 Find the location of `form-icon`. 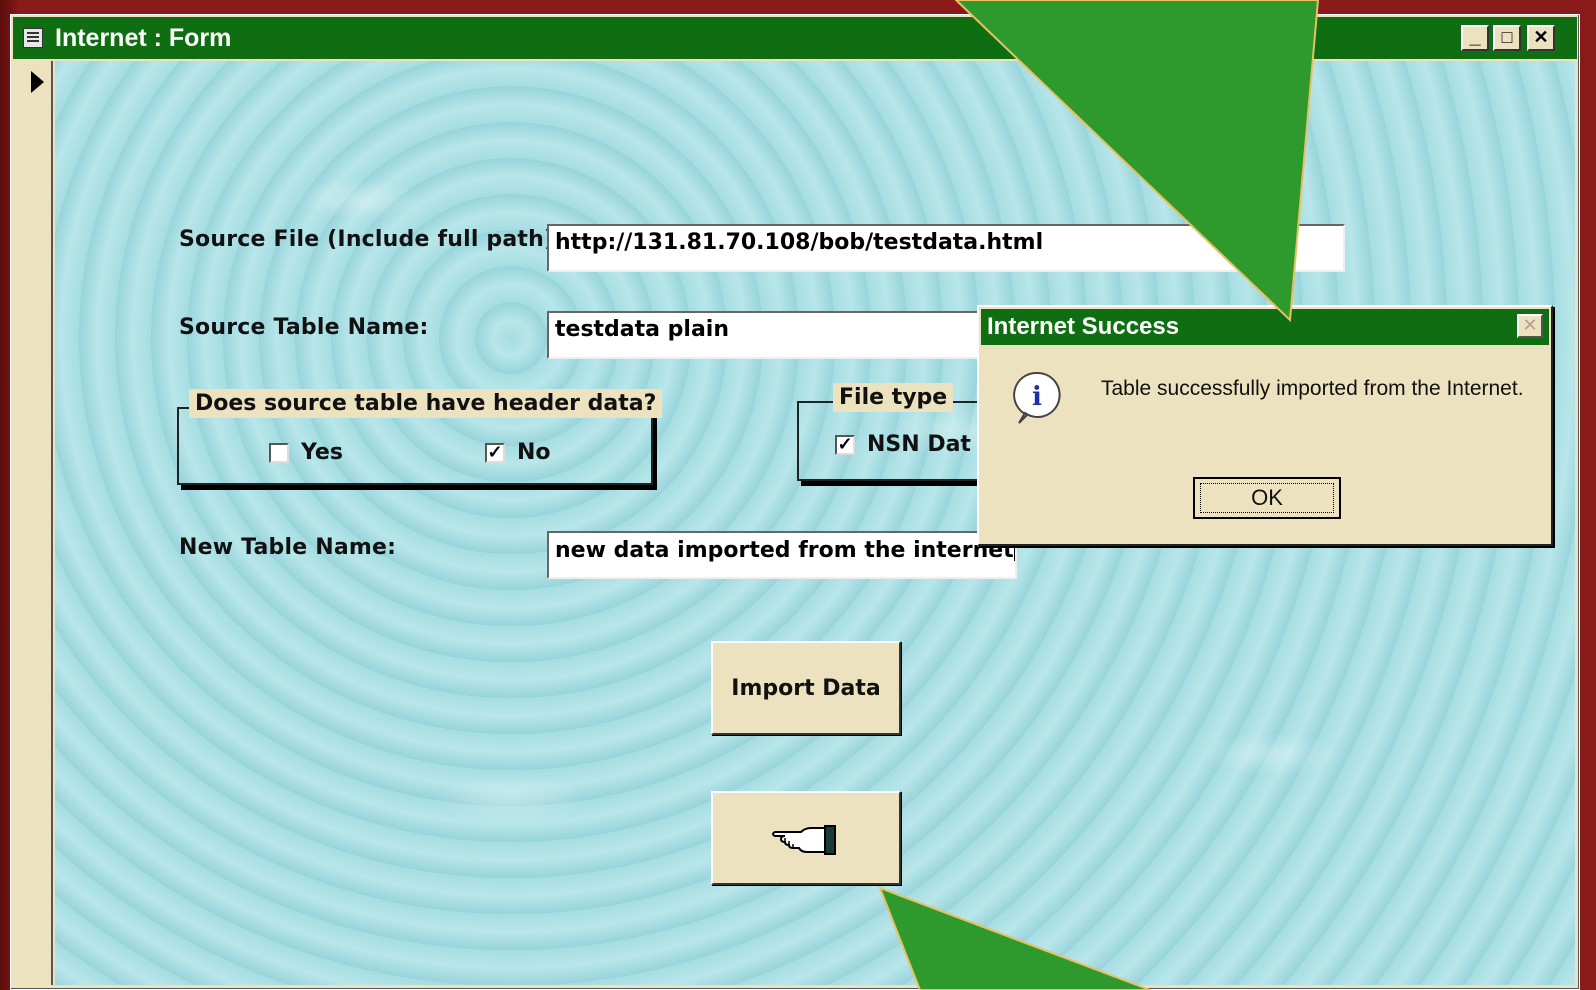

form-icon is located at coordinates (33, 38).